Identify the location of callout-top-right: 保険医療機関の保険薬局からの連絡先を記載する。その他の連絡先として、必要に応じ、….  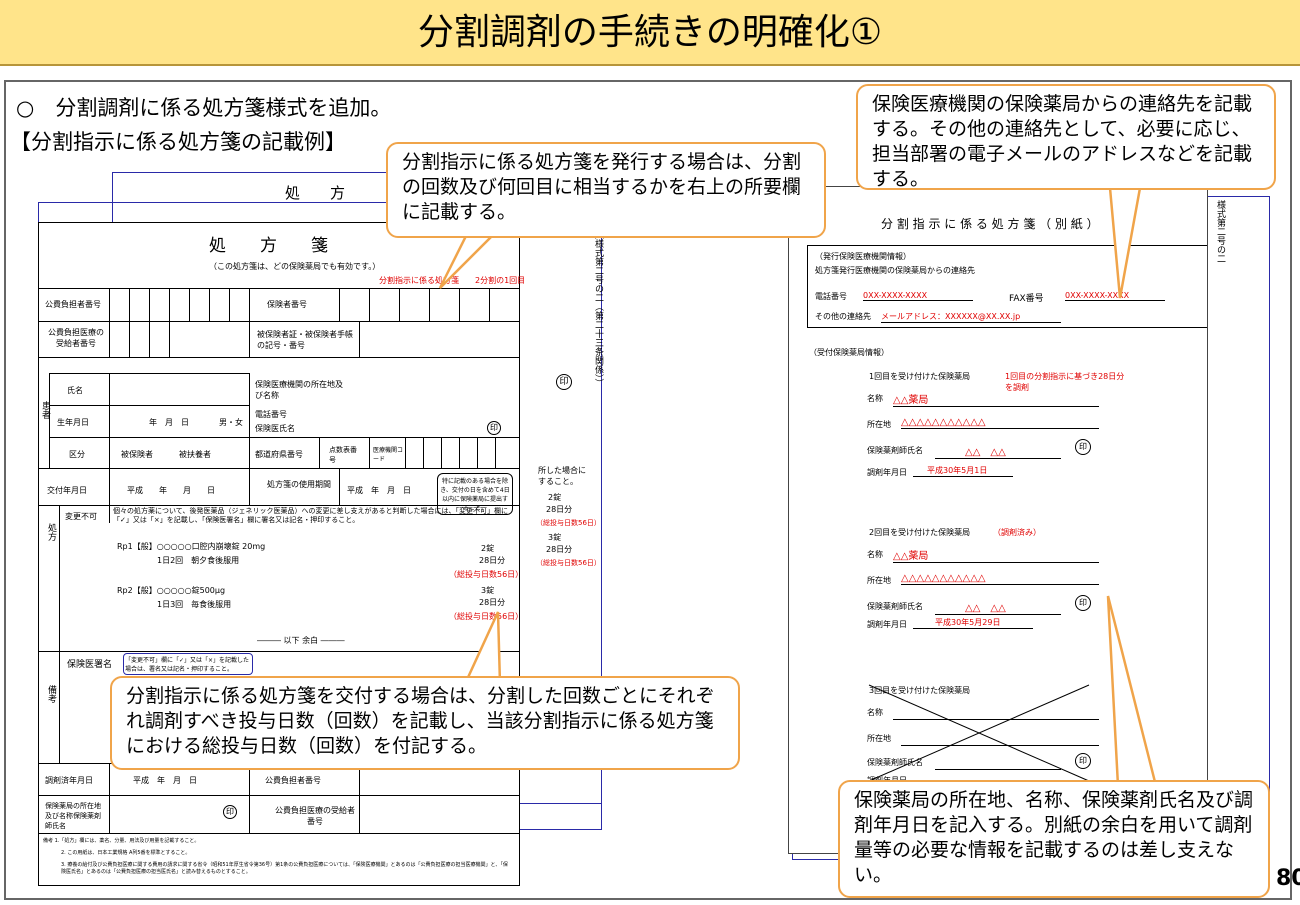
(1066, 137).